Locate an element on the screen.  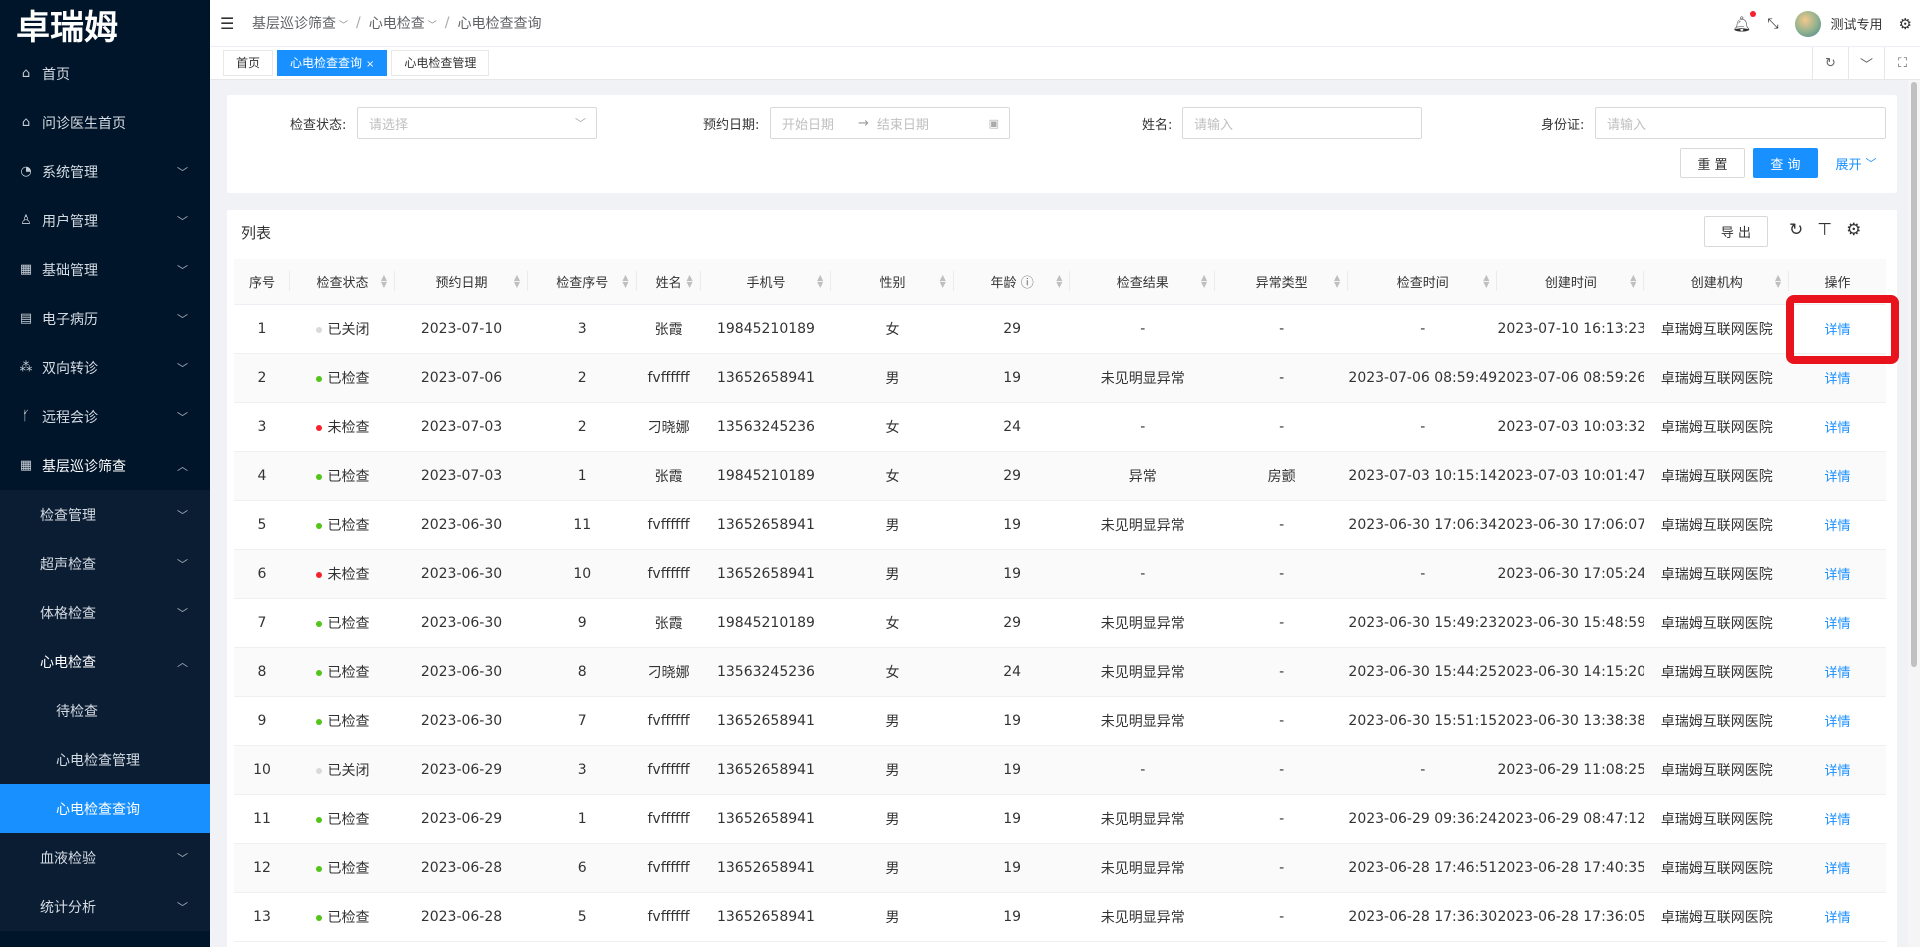
date-range-picker: 开始日期 → 结束日期 ▣ is located at coordinates (890, 123).